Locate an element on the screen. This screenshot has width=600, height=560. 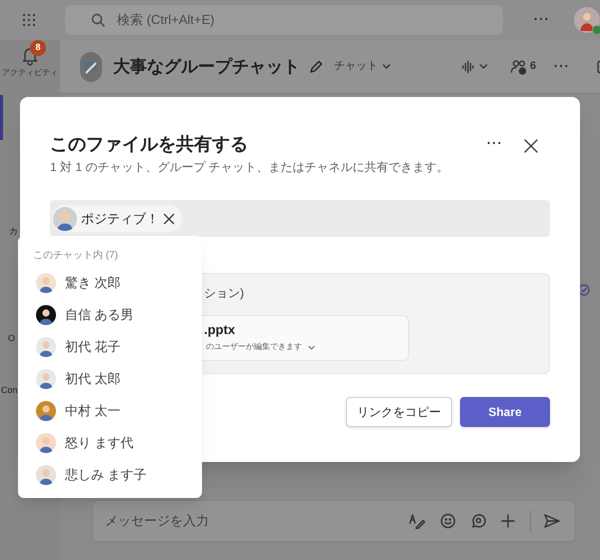
recipient-field: ポジティブ！ is located at coordinates (300, 218).